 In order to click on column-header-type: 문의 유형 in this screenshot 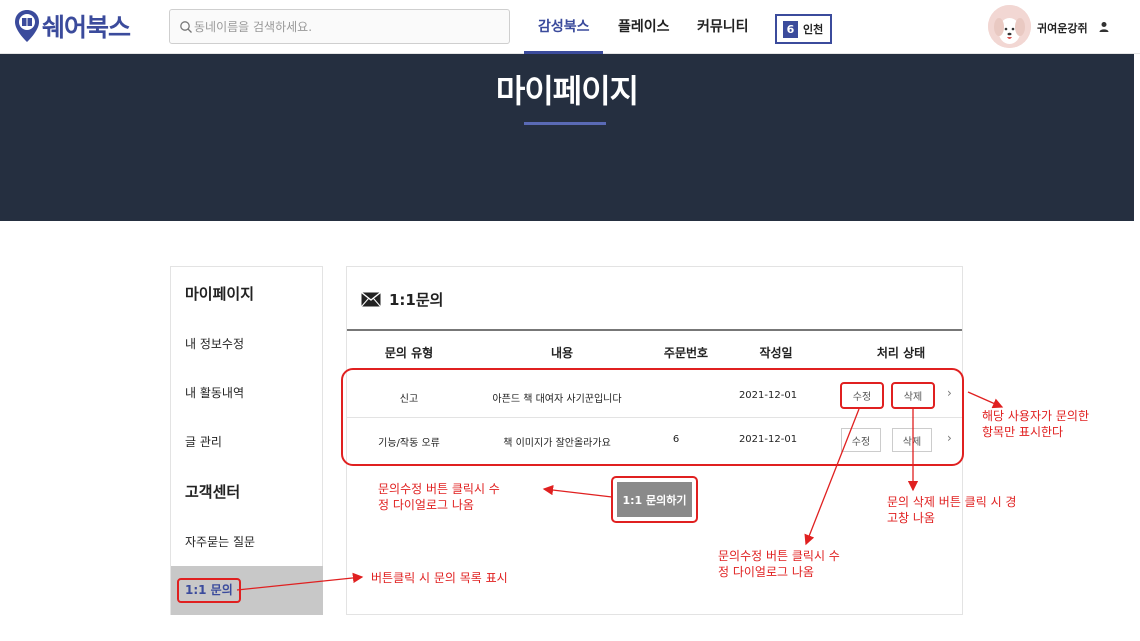, I will do `click(409, 353)`.